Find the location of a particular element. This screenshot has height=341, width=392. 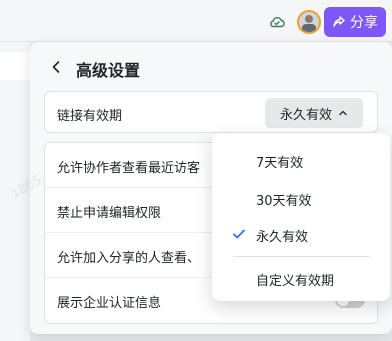

menu-item-7-days: 7天有效 is located at coordinates (301, 160).